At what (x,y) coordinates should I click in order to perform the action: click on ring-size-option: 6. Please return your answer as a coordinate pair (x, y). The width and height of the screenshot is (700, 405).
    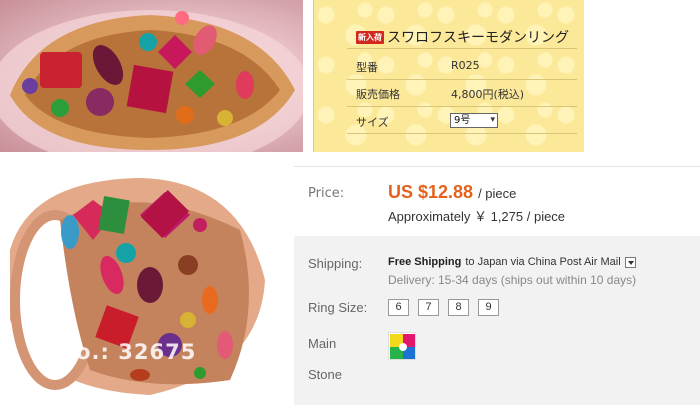
    Looking at the image, I should click on (398, 307).